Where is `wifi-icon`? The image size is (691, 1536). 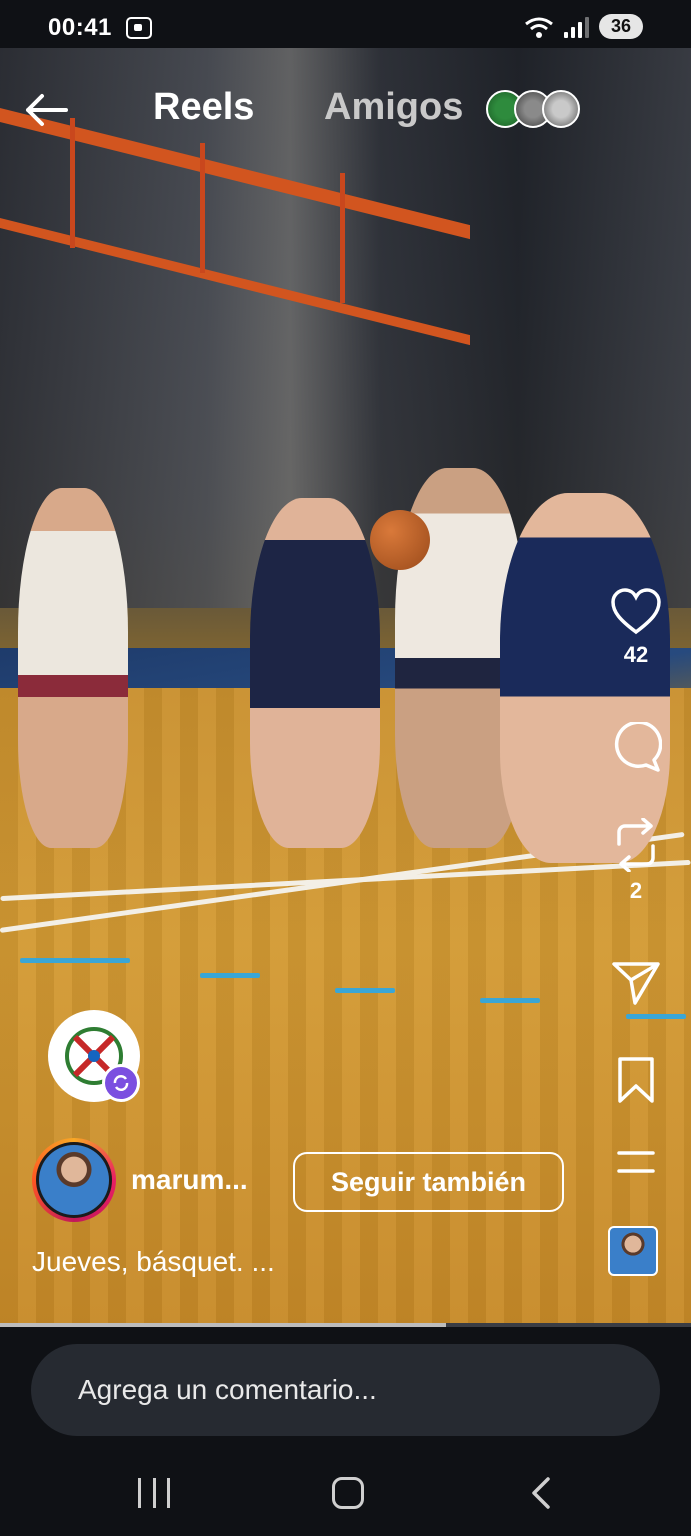
wifi-icon is located at coordinates (539, 27).